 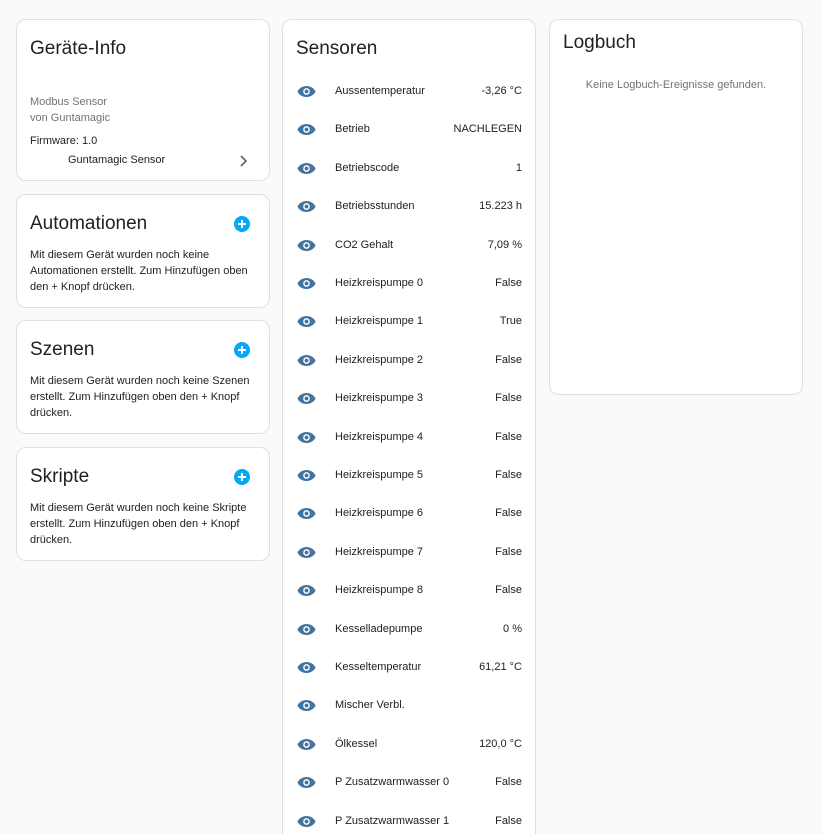 What do you see at coordinates (409, 744) in the screenshot?
I see `sensor-row: Ölkessel 120,0 °C` at bounding box center [409, 744].